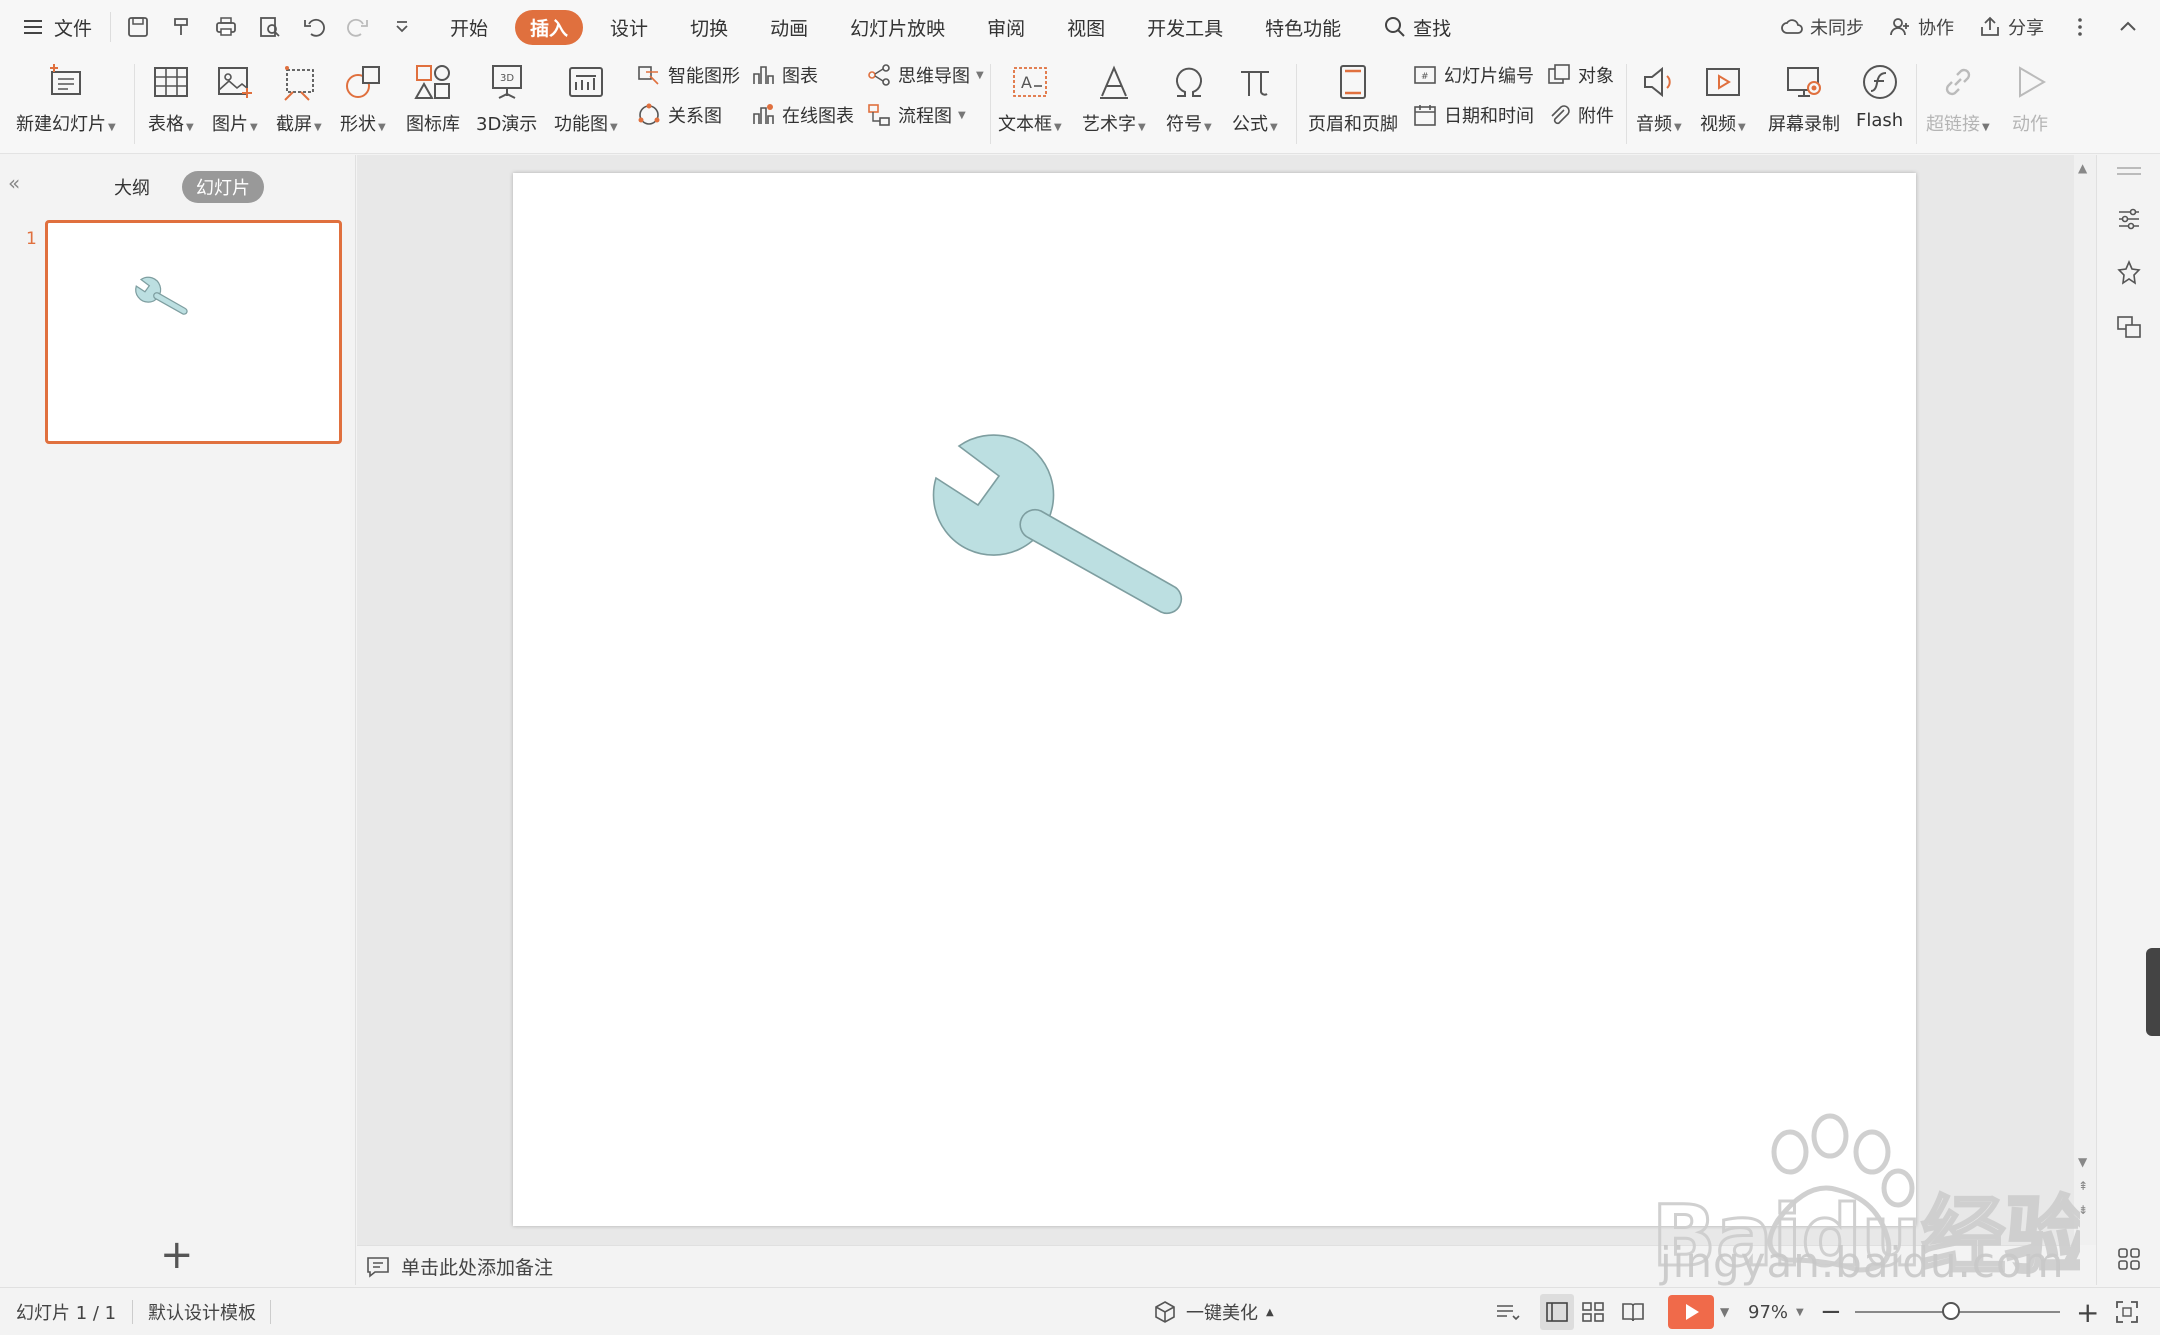 The width and height of the screenshot is (2160, 1335). I want to click on tab-animation: 动画, so click(789, 27).